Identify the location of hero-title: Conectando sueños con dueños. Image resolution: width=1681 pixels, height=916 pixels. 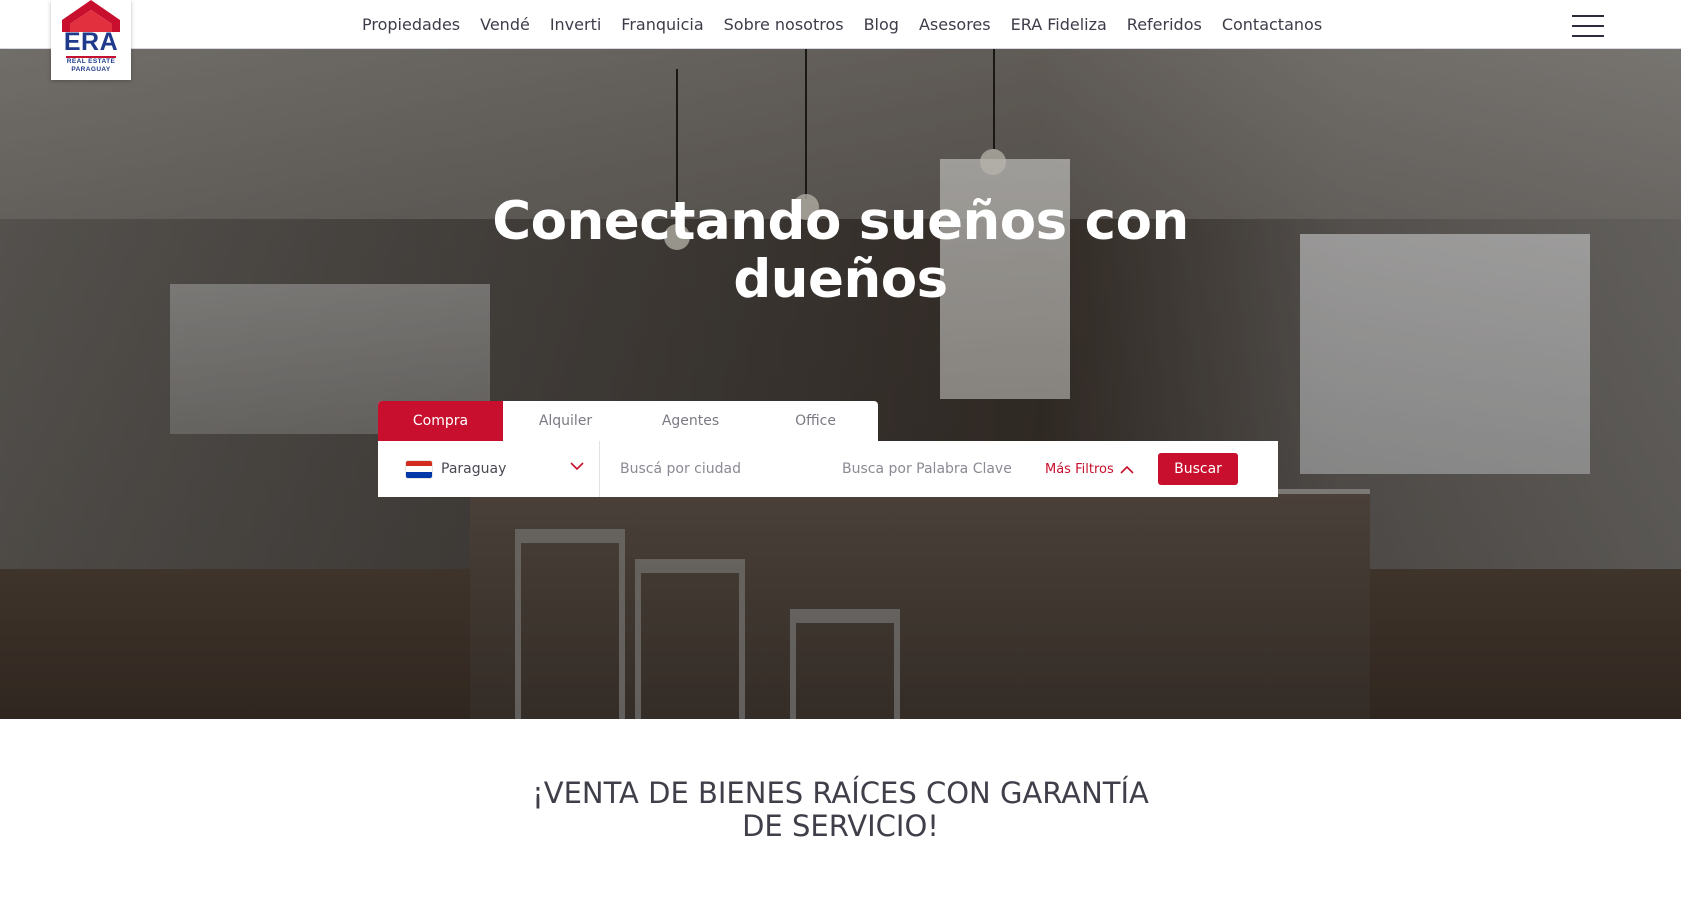
(840, 251).